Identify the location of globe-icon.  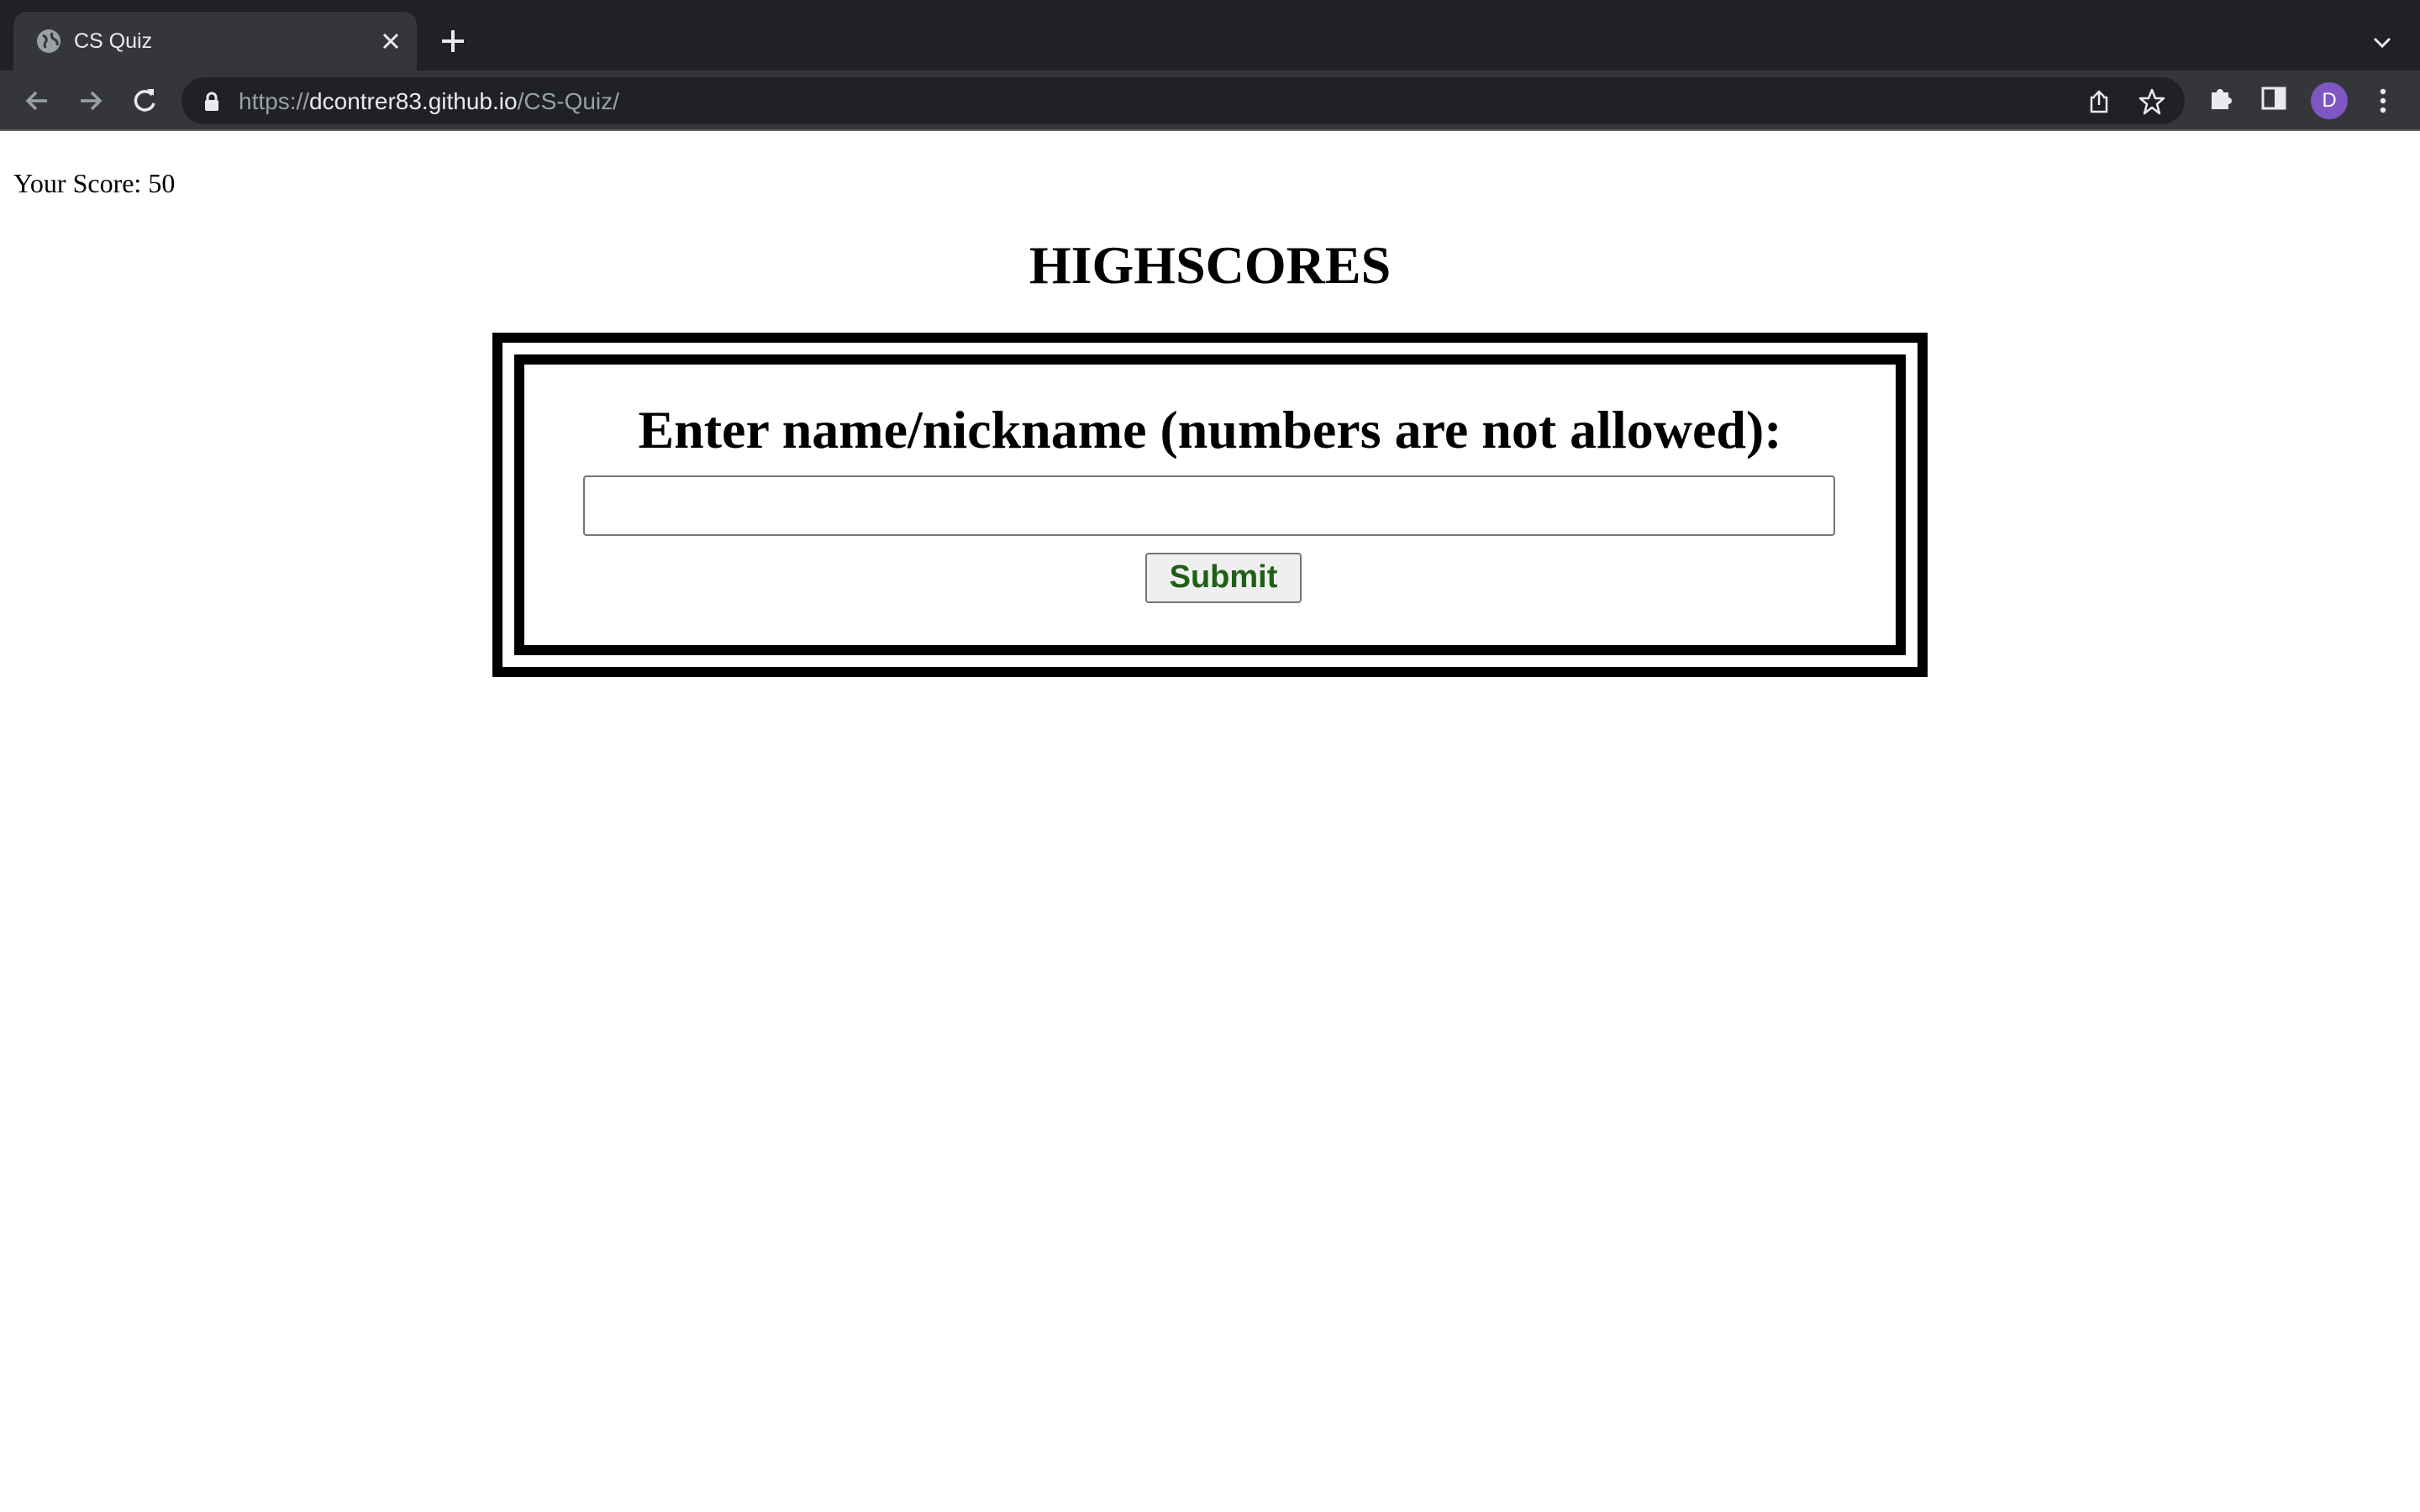
(49, 41).